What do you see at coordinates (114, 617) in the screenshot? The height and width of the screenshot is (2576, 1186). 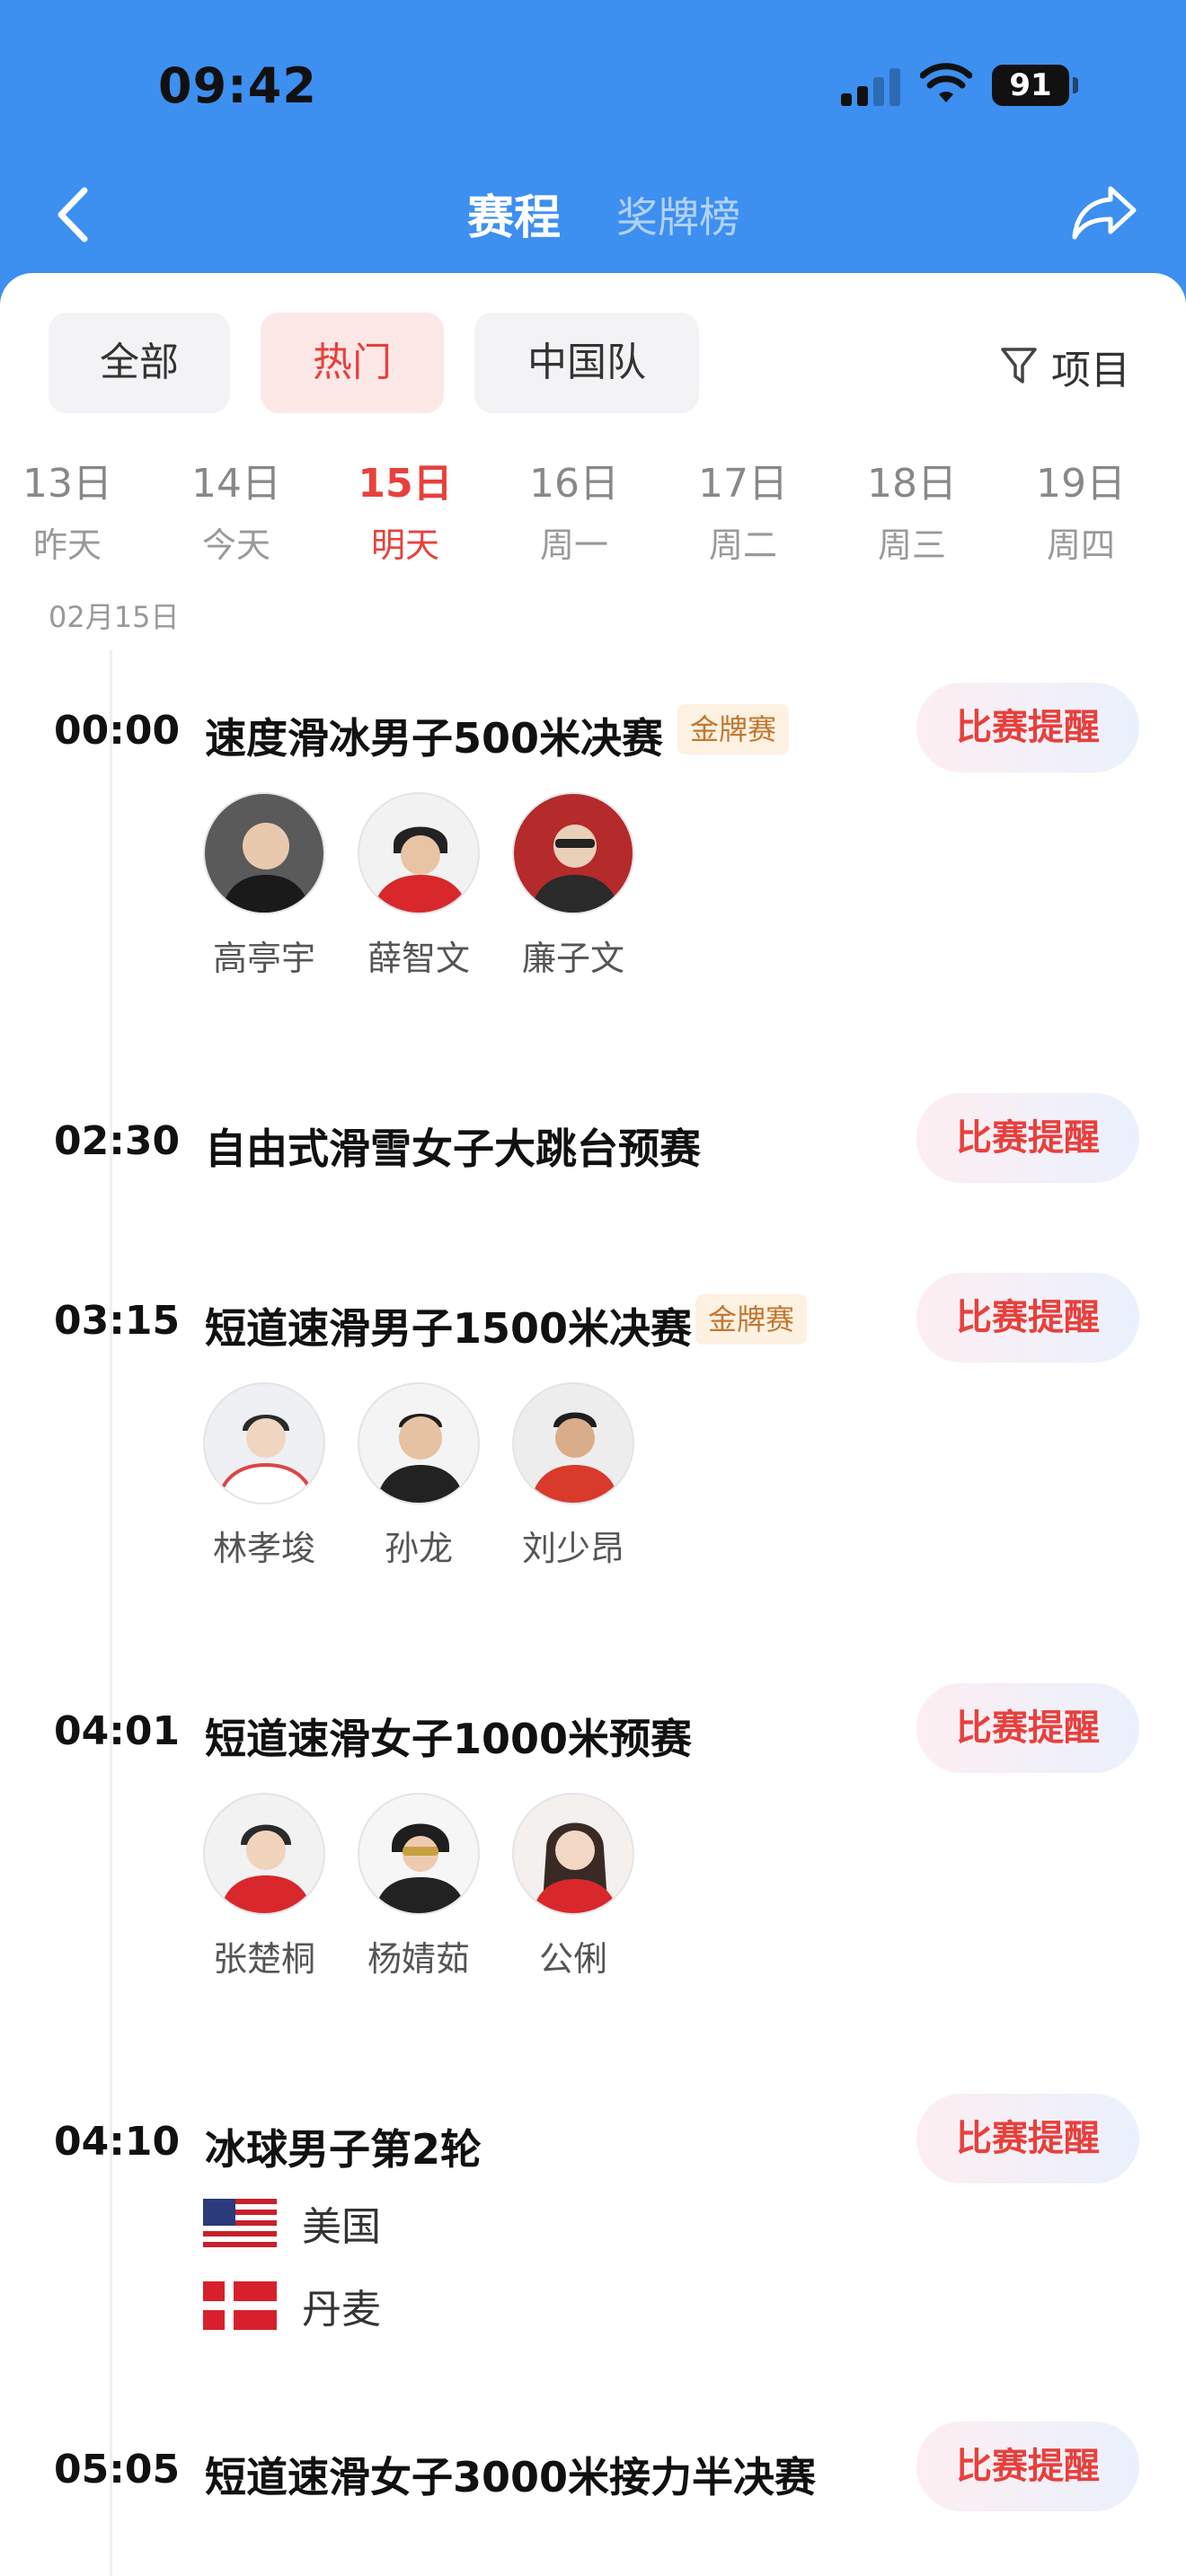 I see `day-label: 02月15日` at bounding box center [114, 617].